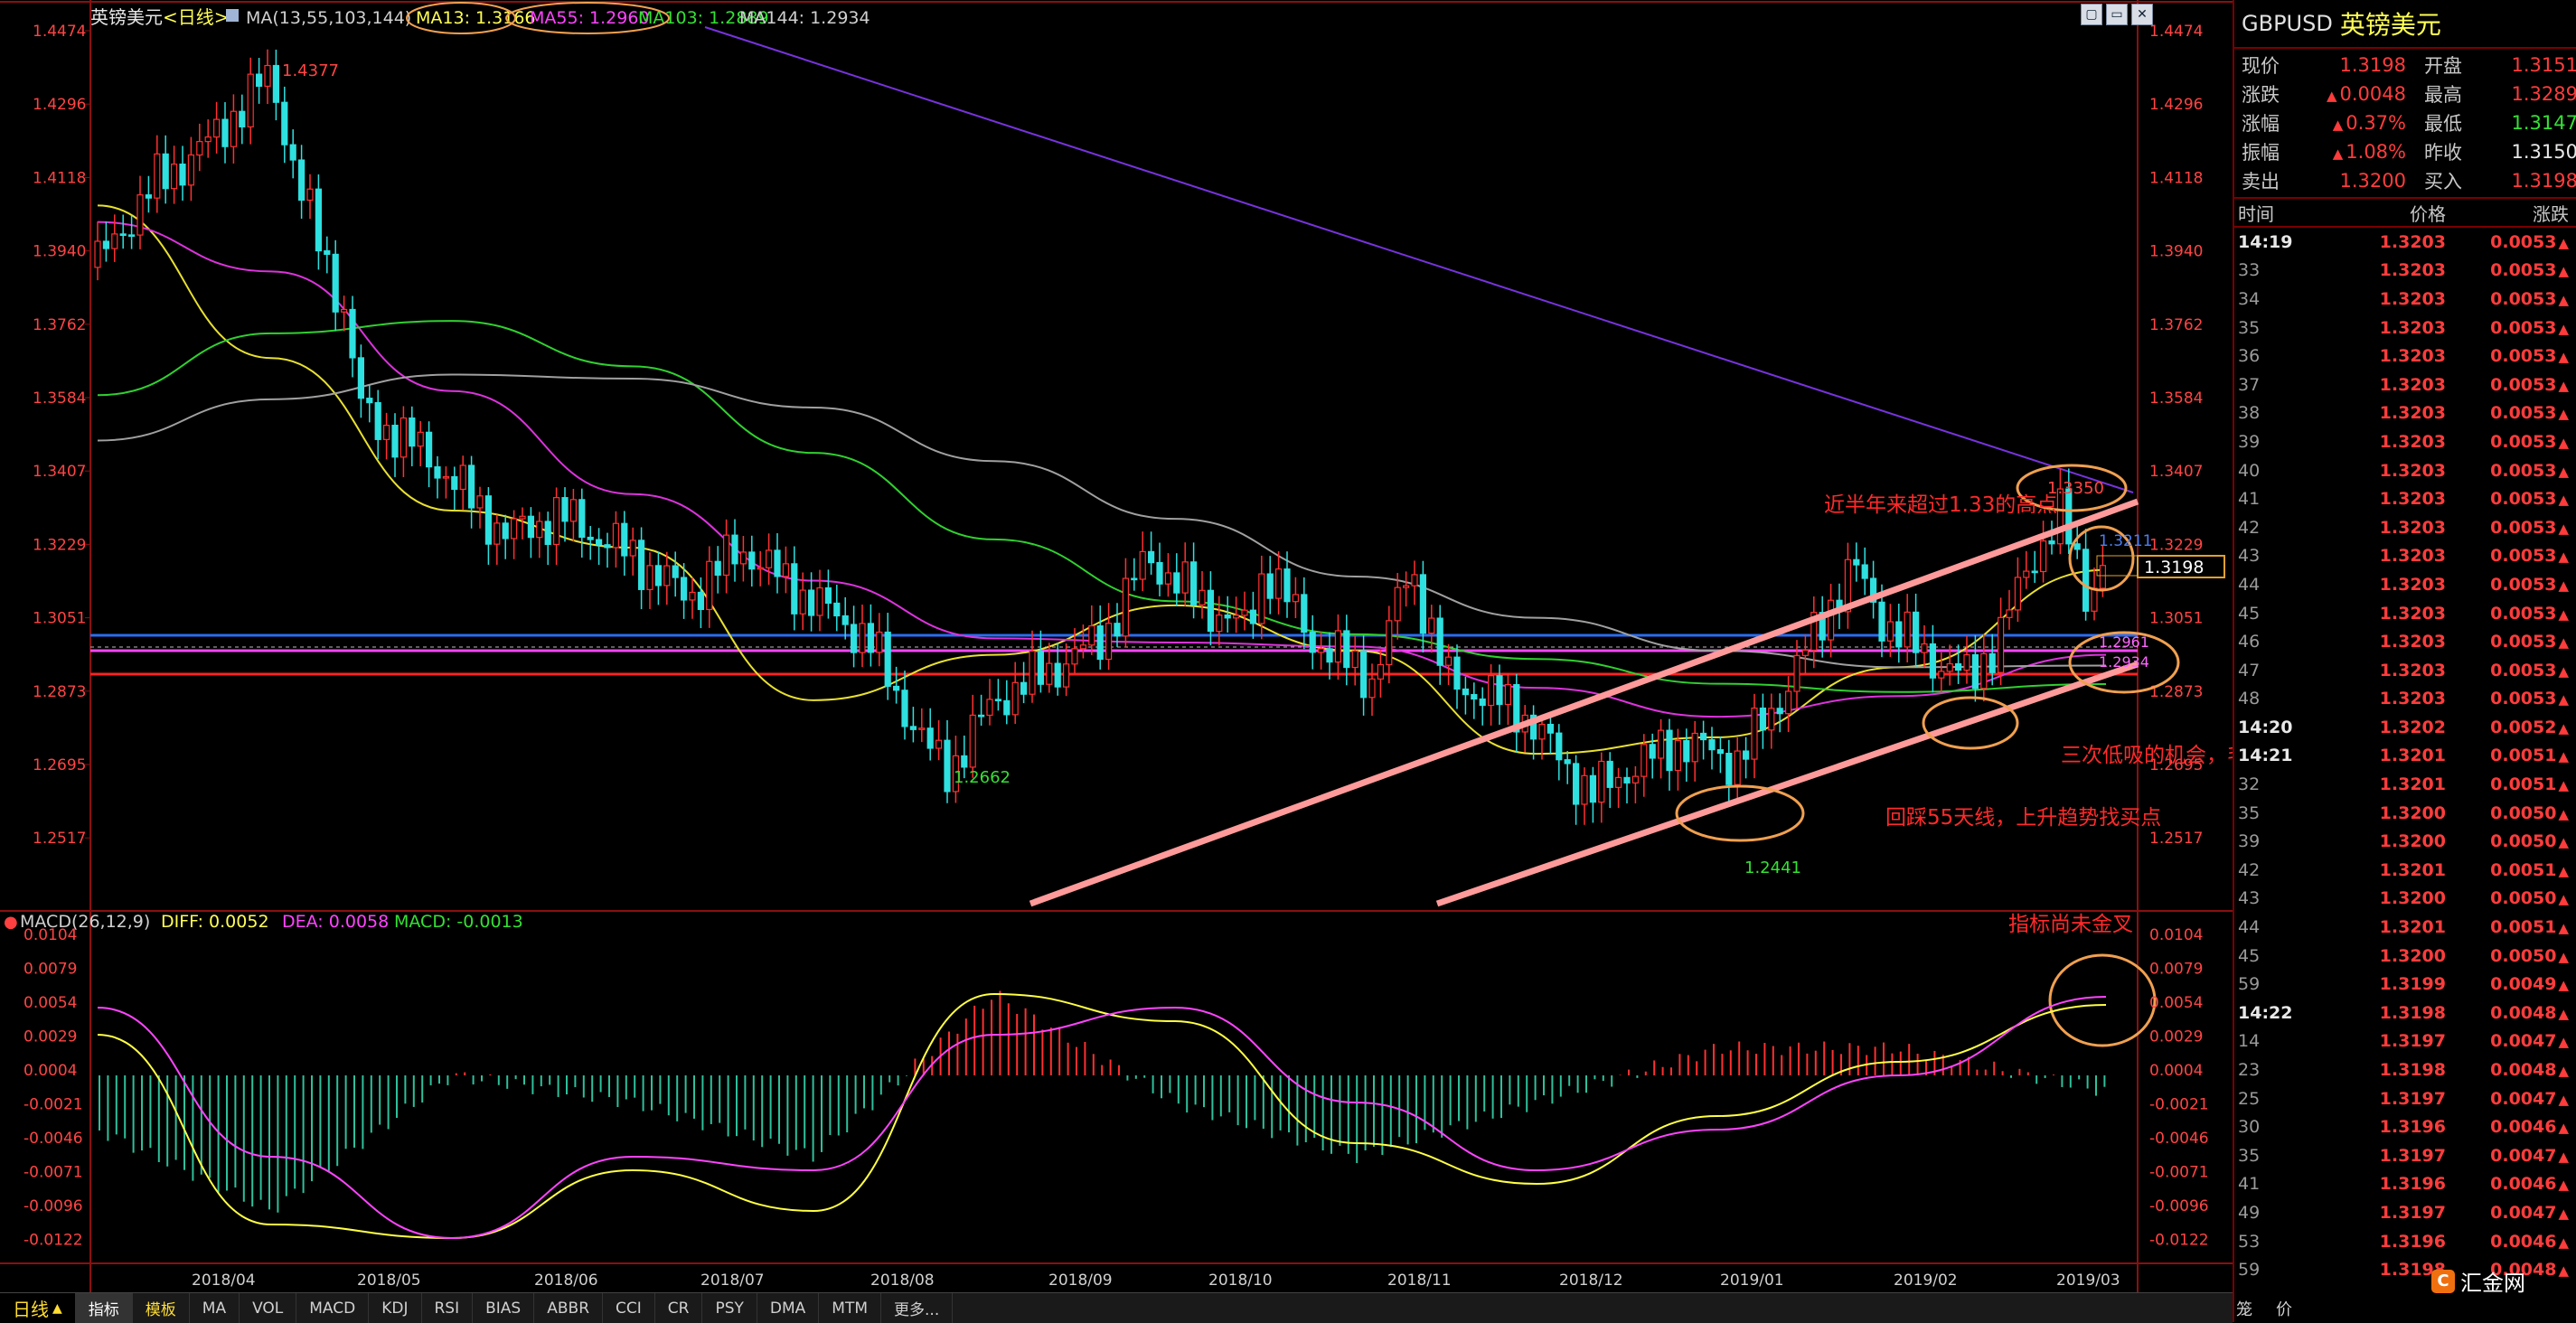 The width and height of the screenshot is (2576, 1323). What do you see at coordinates (2250, 356) in the screenshot?
I see `tick-time: 36` at bounding box center [2250, 356].